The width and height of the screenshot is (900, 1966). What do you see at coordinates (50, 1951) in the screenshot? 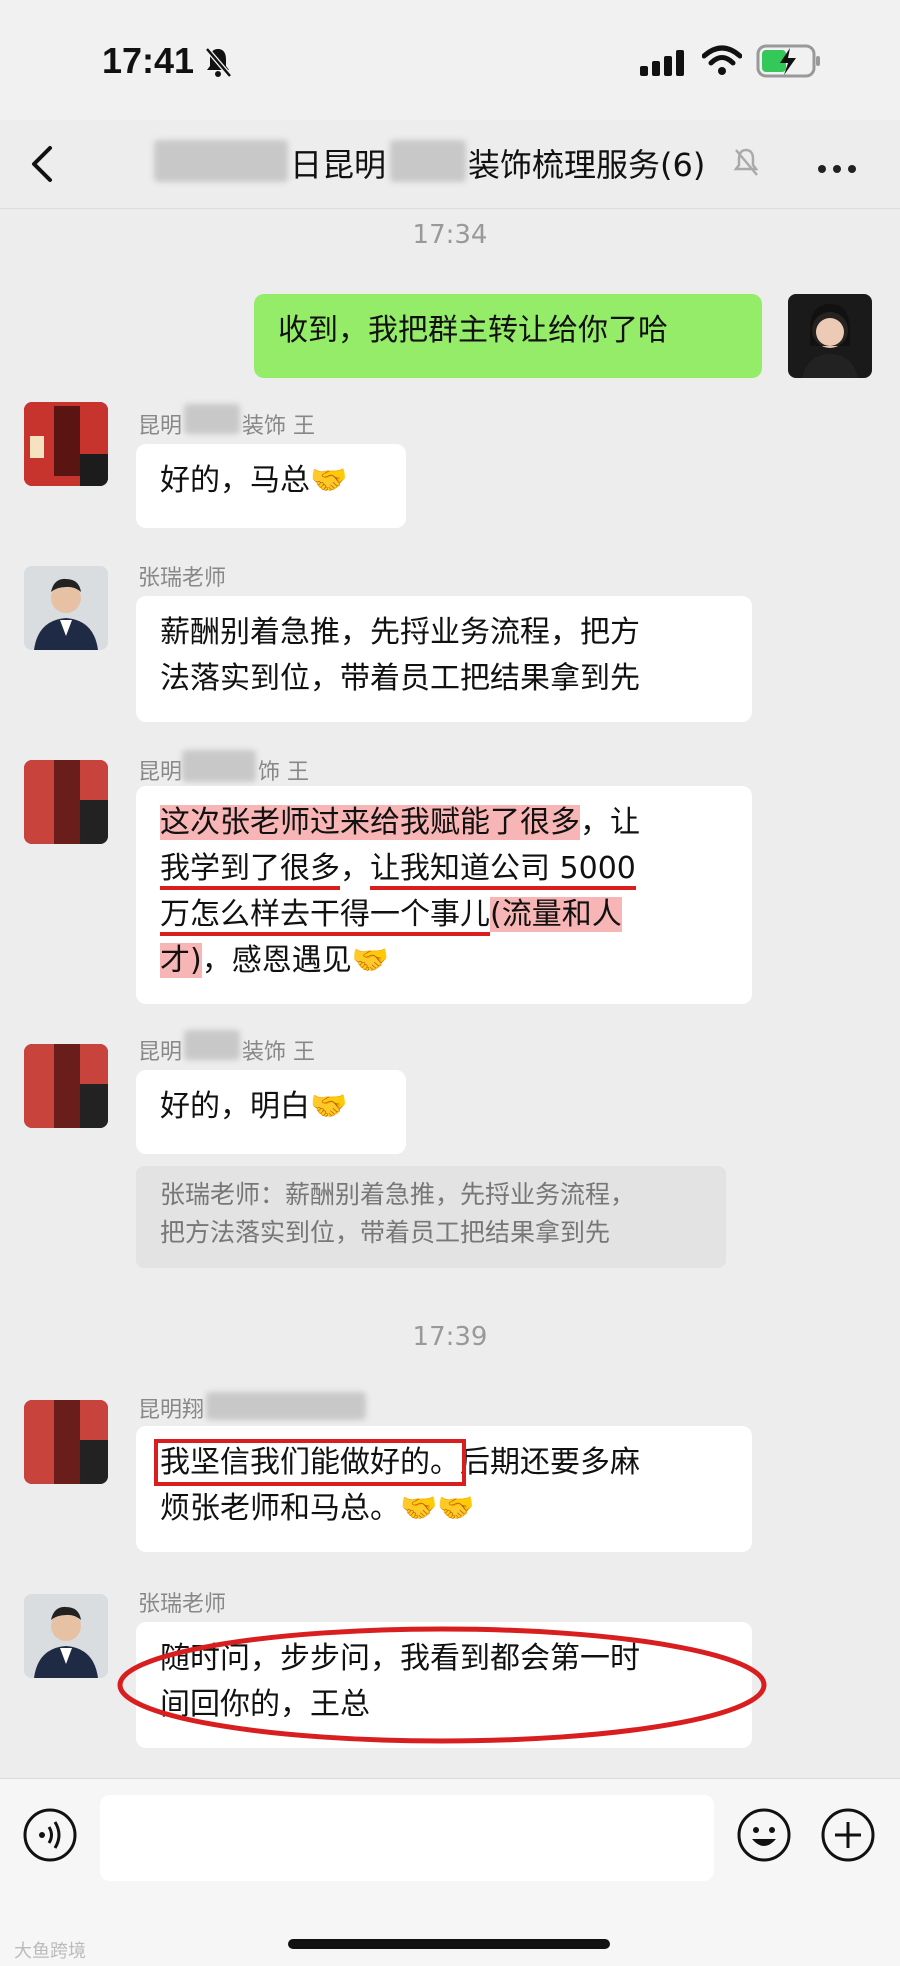
I see `watermark: 大鱼跨境` at bounding box center [50, 1951].